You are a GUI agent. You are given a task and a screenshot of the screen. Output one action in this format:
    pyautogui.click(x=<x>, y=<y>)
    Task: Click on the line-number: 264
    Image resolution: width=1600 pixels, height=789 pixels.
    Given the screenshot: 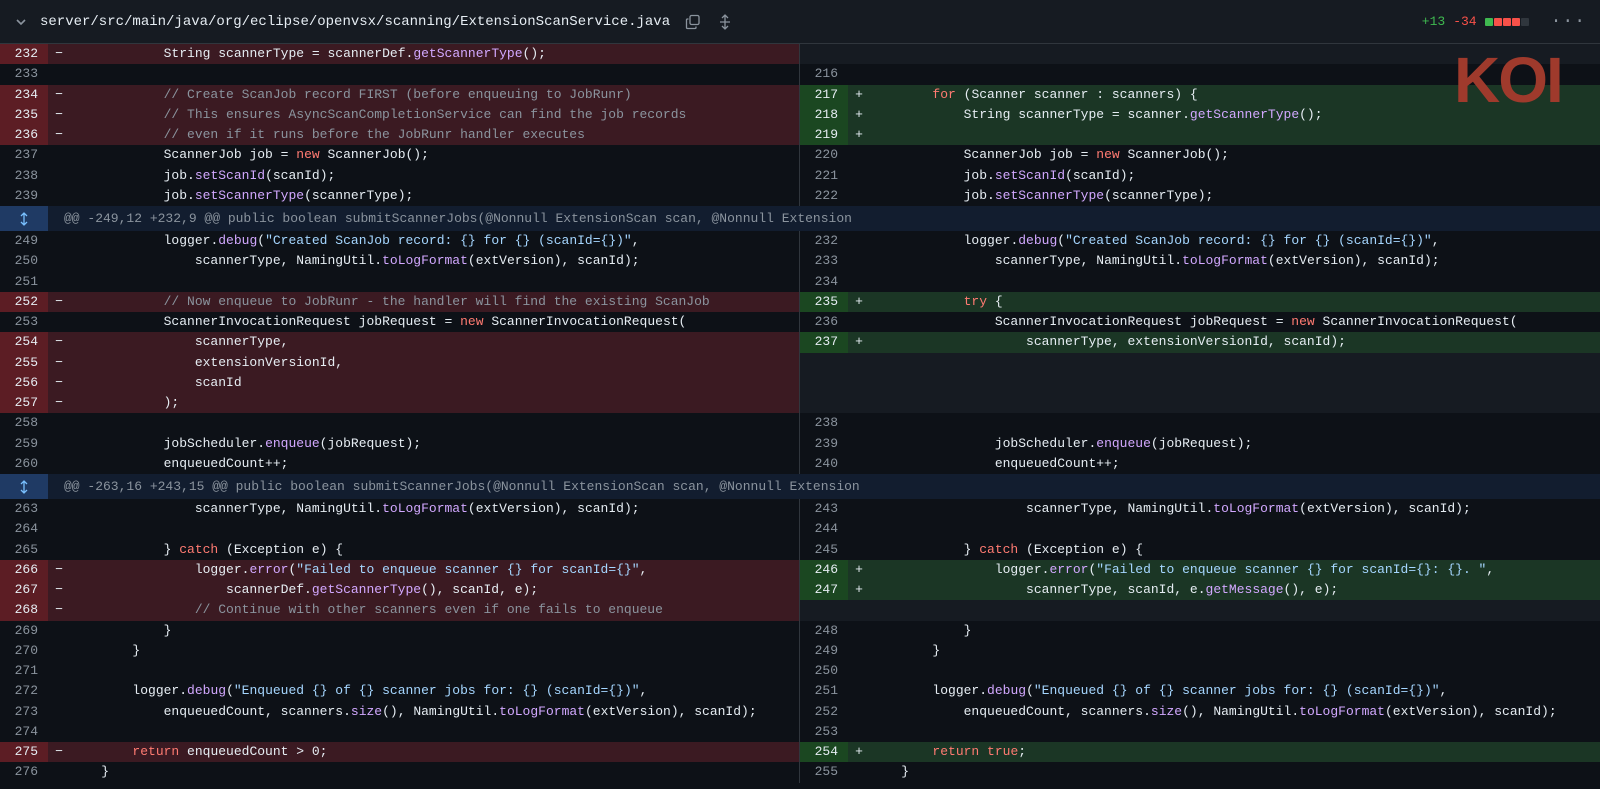 What is the action you would take?
    pyautogui.click(x=24, y=529)
    